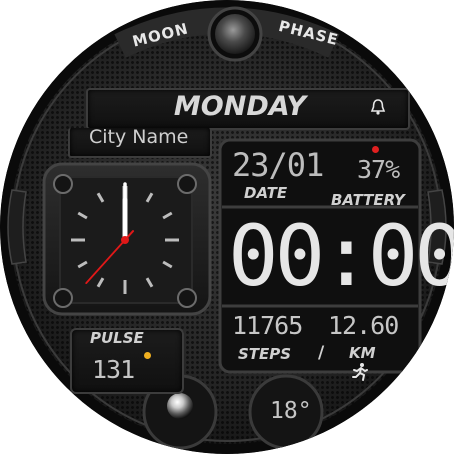 The width and height of the screenshot is (454, 454). Describe the element at coordinates (362, 353) in the screenshot. I see `km-label: KM` at that location.